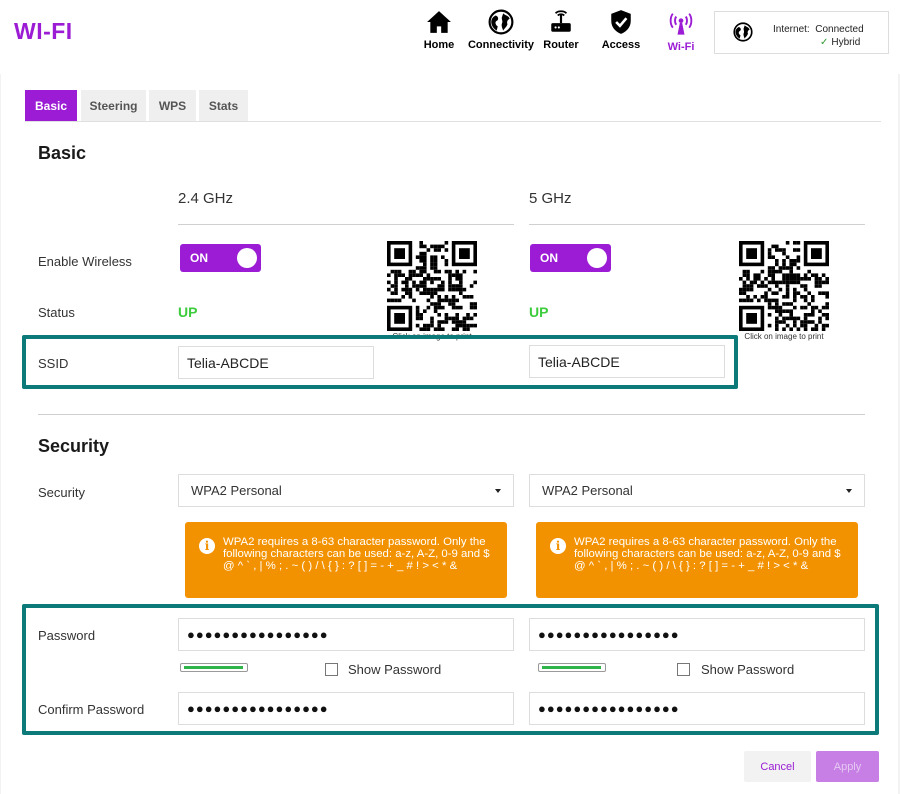  I want to click on internet-status-line: Internet: Connected, so click(818, 29).